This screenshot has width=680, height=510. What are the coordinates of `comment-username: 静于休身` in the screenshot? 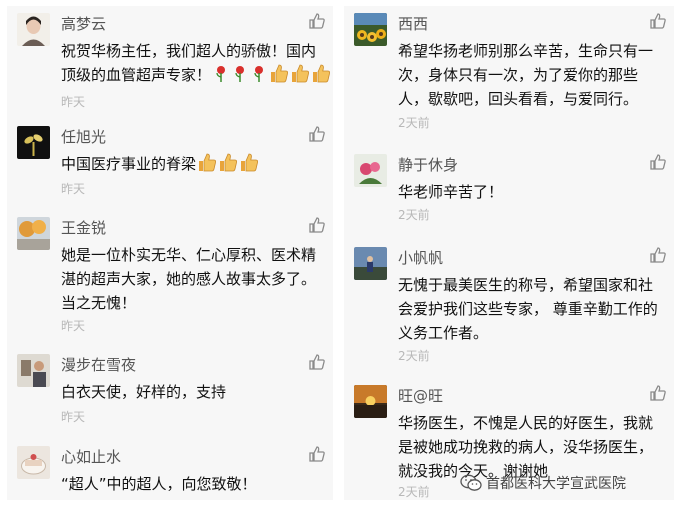 It's located at (428, 164).